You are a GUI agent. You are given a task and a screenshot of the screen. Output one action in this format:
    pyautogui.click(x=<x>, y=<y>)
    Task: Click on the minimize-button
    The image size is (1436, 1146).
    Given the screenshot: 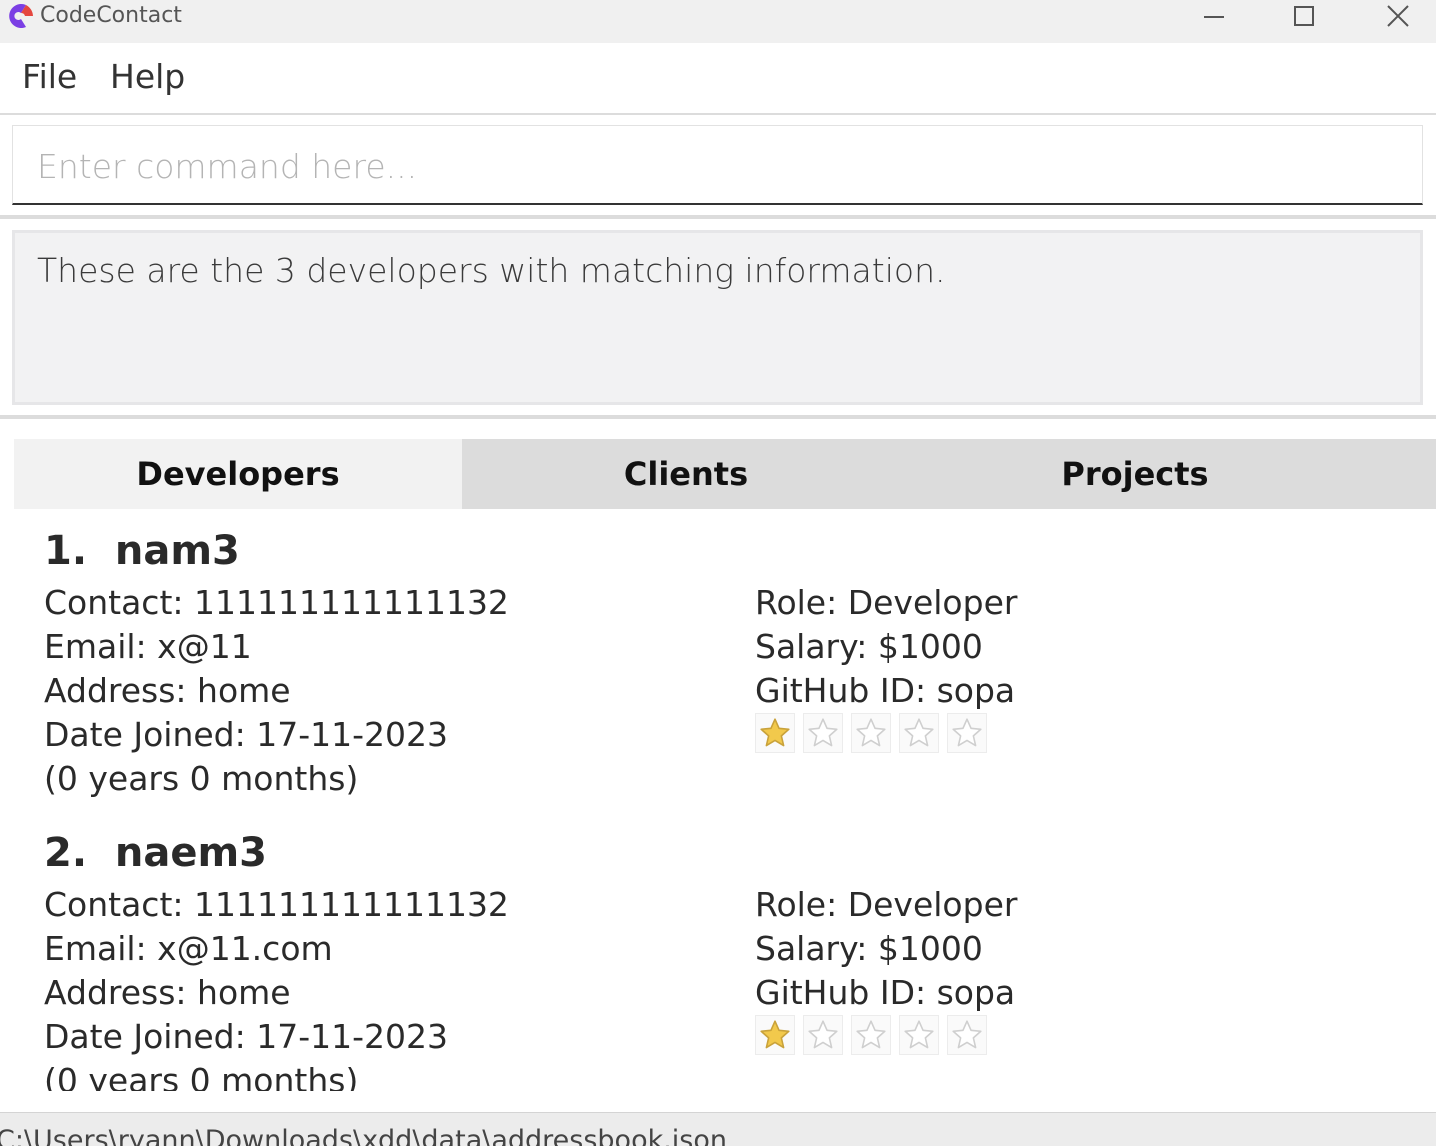 What is the action you would take?
    pyautogui.click(x=1214, y=16)
    